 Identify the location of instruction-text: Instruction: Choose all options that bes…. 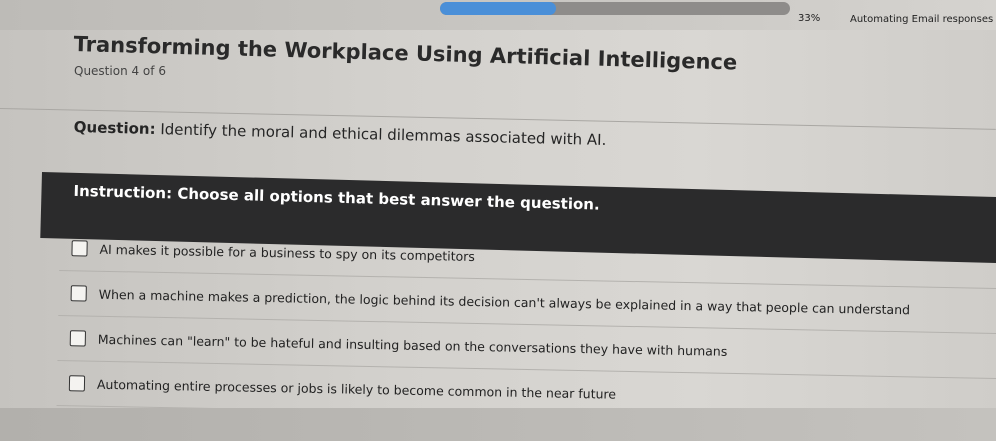
(336, 197).